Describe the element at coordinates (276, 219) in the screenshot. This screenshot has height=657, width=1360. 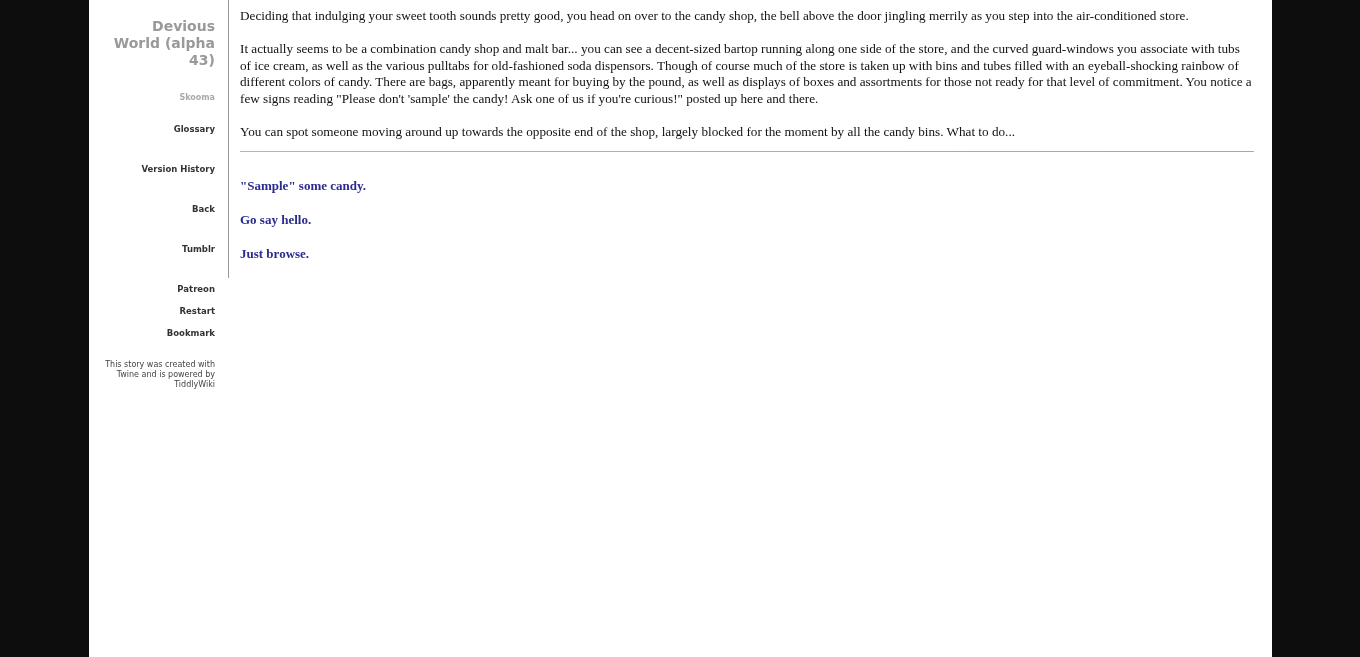
I see `choice-link: Go say hello.` at that location.